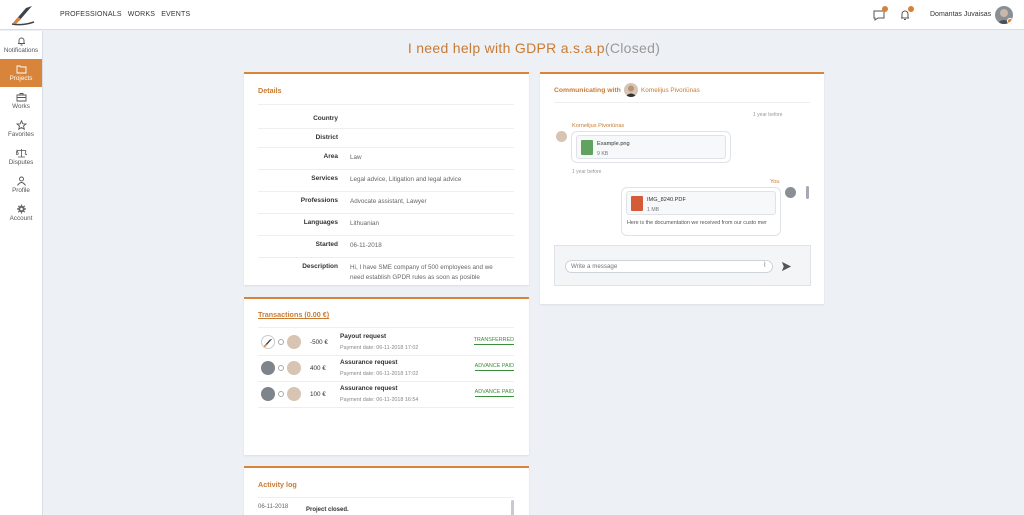 This screenshot has width=1024, height=515. Describe the element at coordinates (807, 192) in the screenshot. I see `chat-scrollbar` at that location.